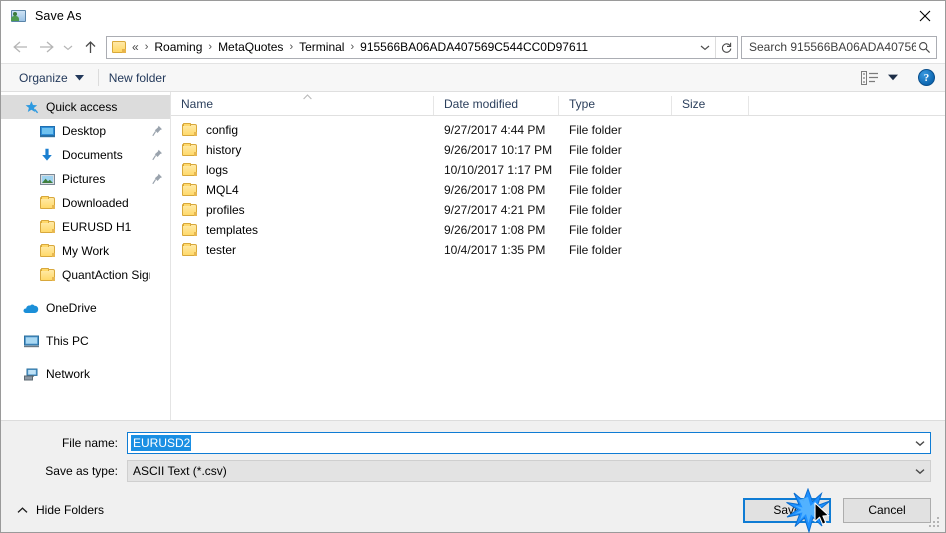  What do you see at coordinates (43, 77) in the screenshot?
I see `organize-label: Organize` at bounding box center [43, 77].